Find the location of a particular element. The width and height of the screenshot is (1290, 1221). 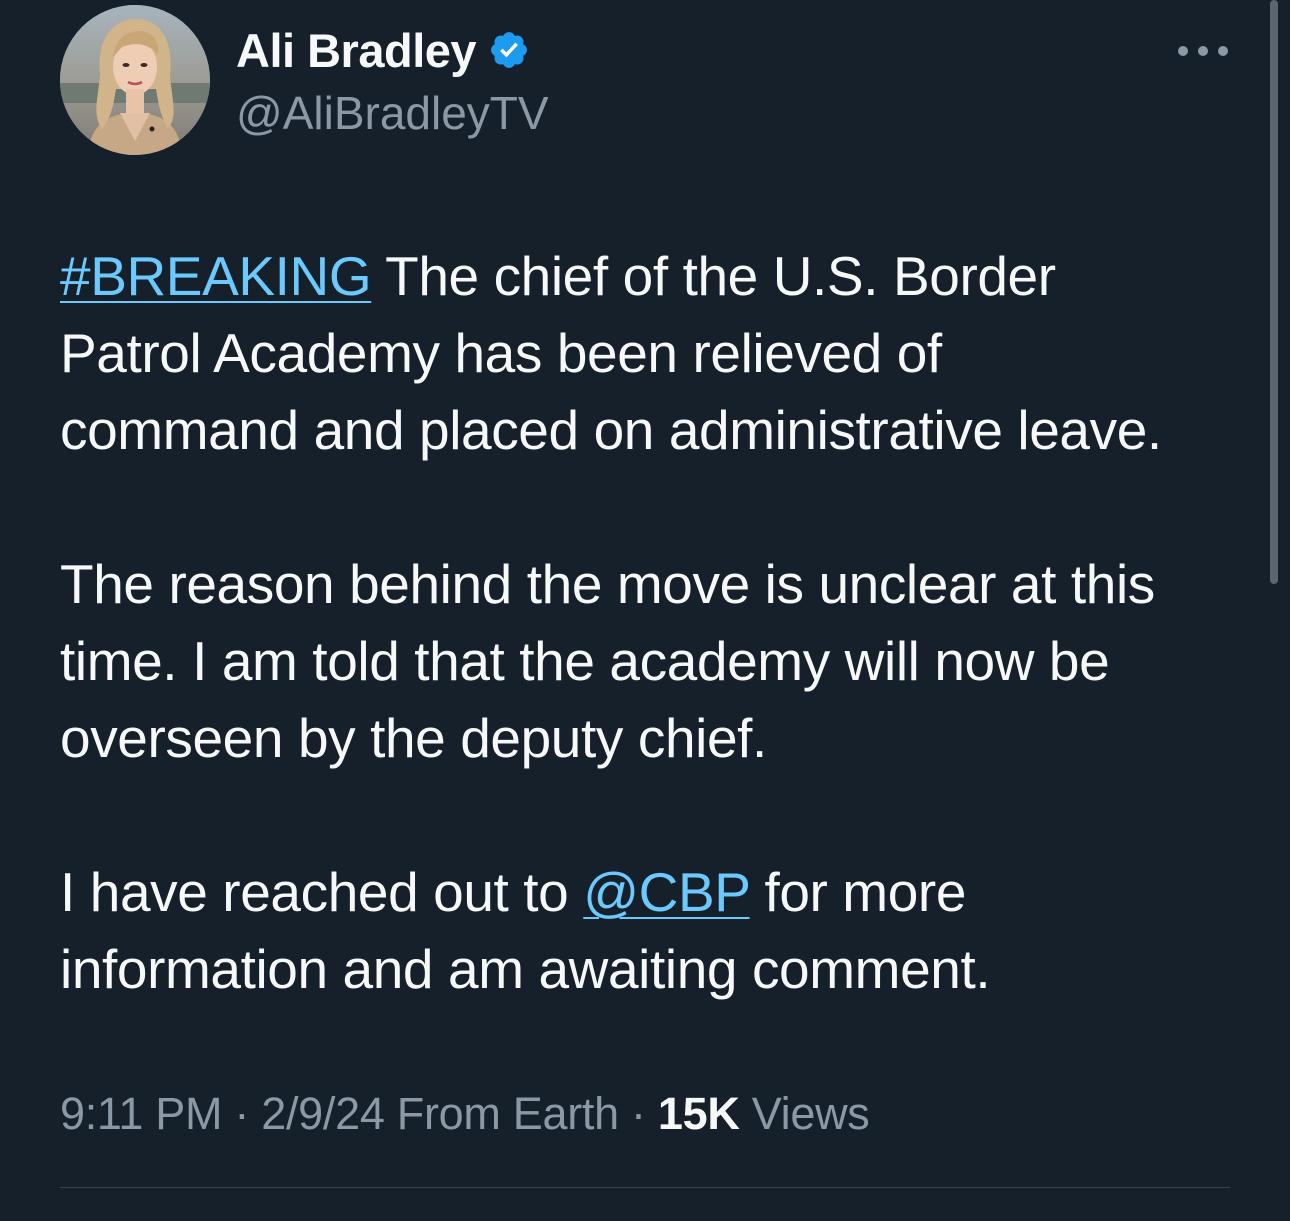

handle: @AliBradleyTV is located at coordinates (392, 113).